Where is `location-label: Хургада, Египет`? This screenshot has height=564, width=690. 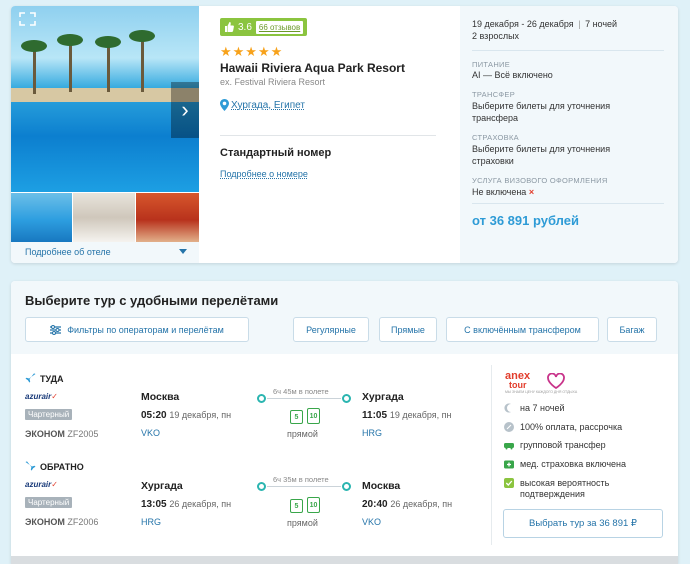
location-label: Хургада, Египет is located at coordinates (268, 105).